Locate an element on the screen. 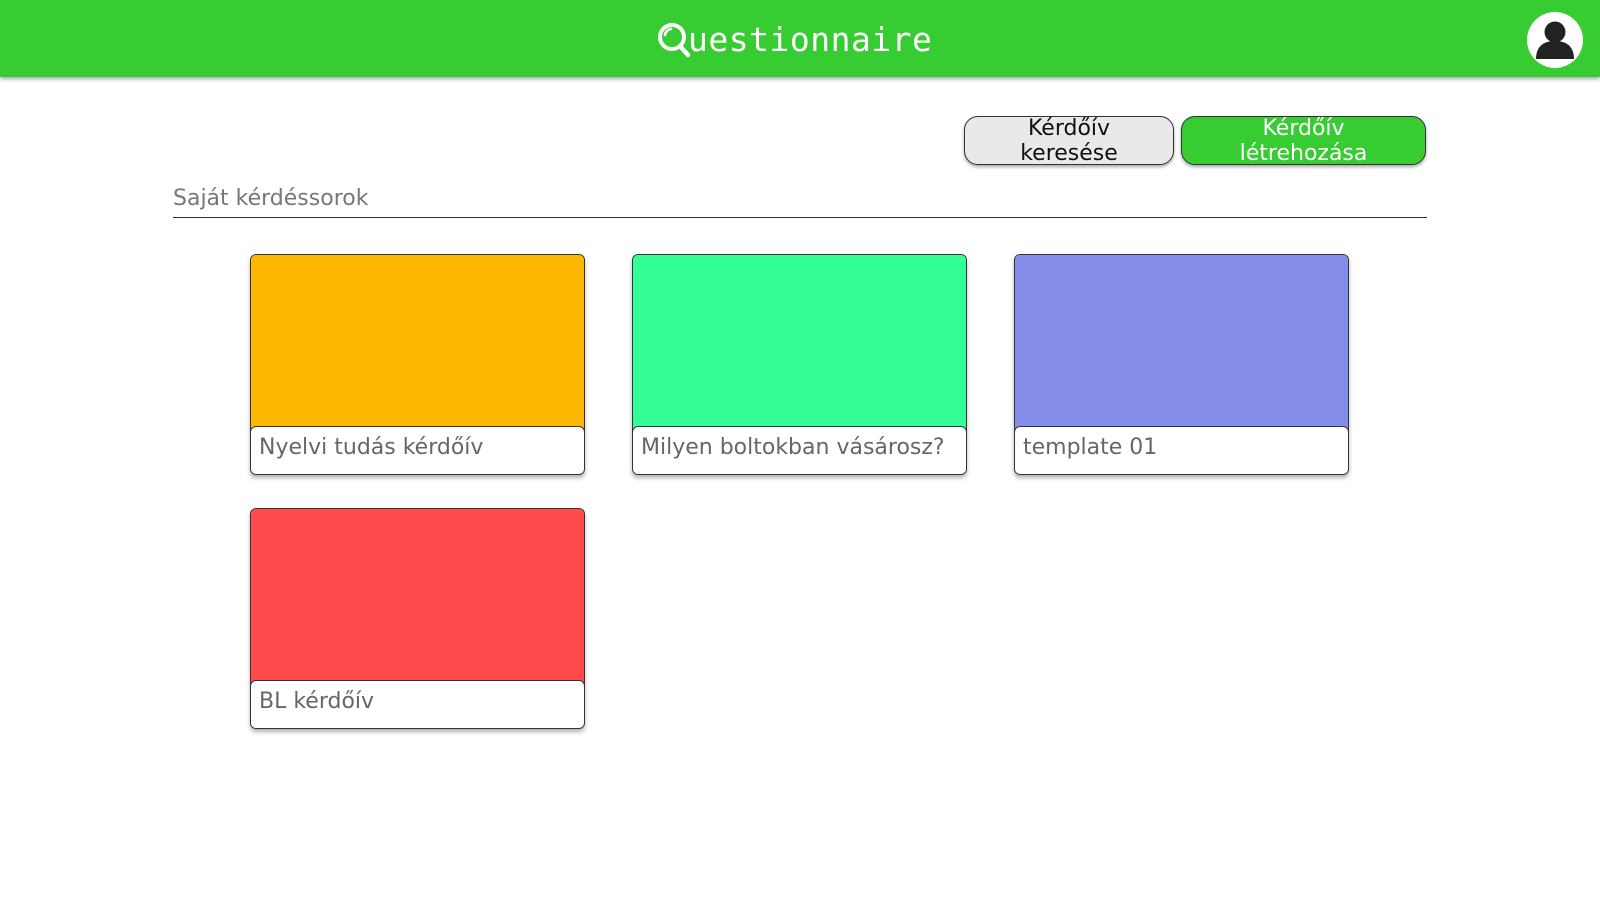 The height and width of the screenshot is (900, 1600). card-title: BL kérdőív is located at coordinates (417, 704).